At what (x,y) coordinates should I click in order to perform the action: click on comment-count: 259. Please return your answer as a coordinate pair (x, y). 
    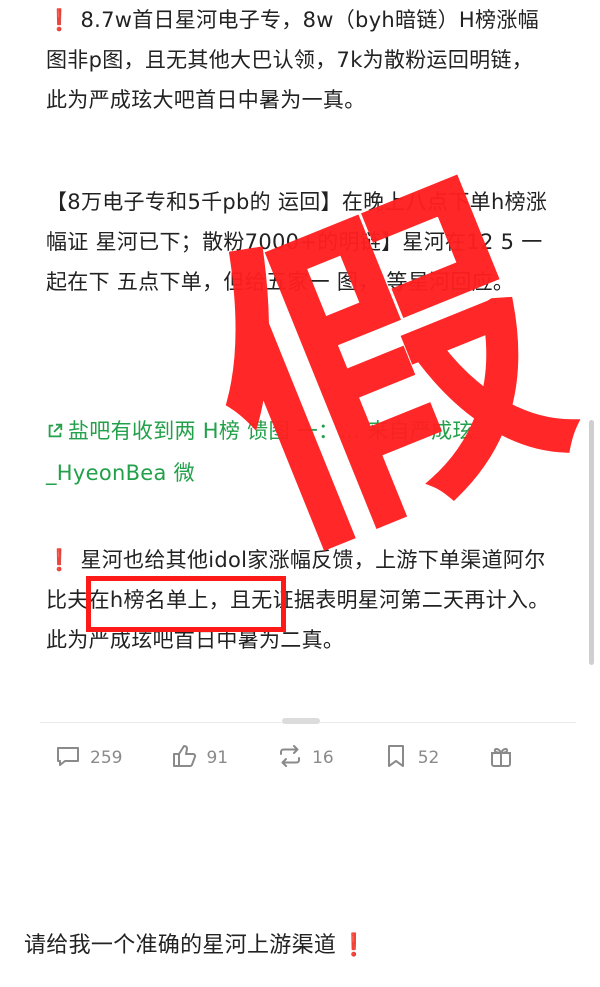
    Looking at the image, I should click on (106, 758).